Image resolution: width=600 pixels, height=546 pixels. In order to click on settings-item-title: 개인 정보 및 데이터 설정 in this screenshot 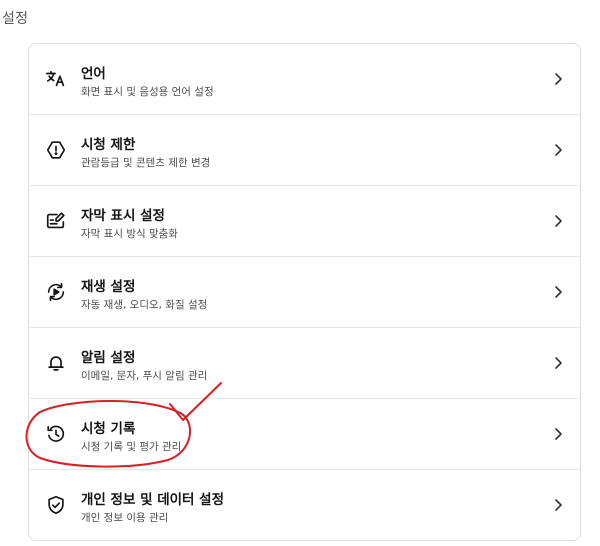, I will do `click(152, 500)`.